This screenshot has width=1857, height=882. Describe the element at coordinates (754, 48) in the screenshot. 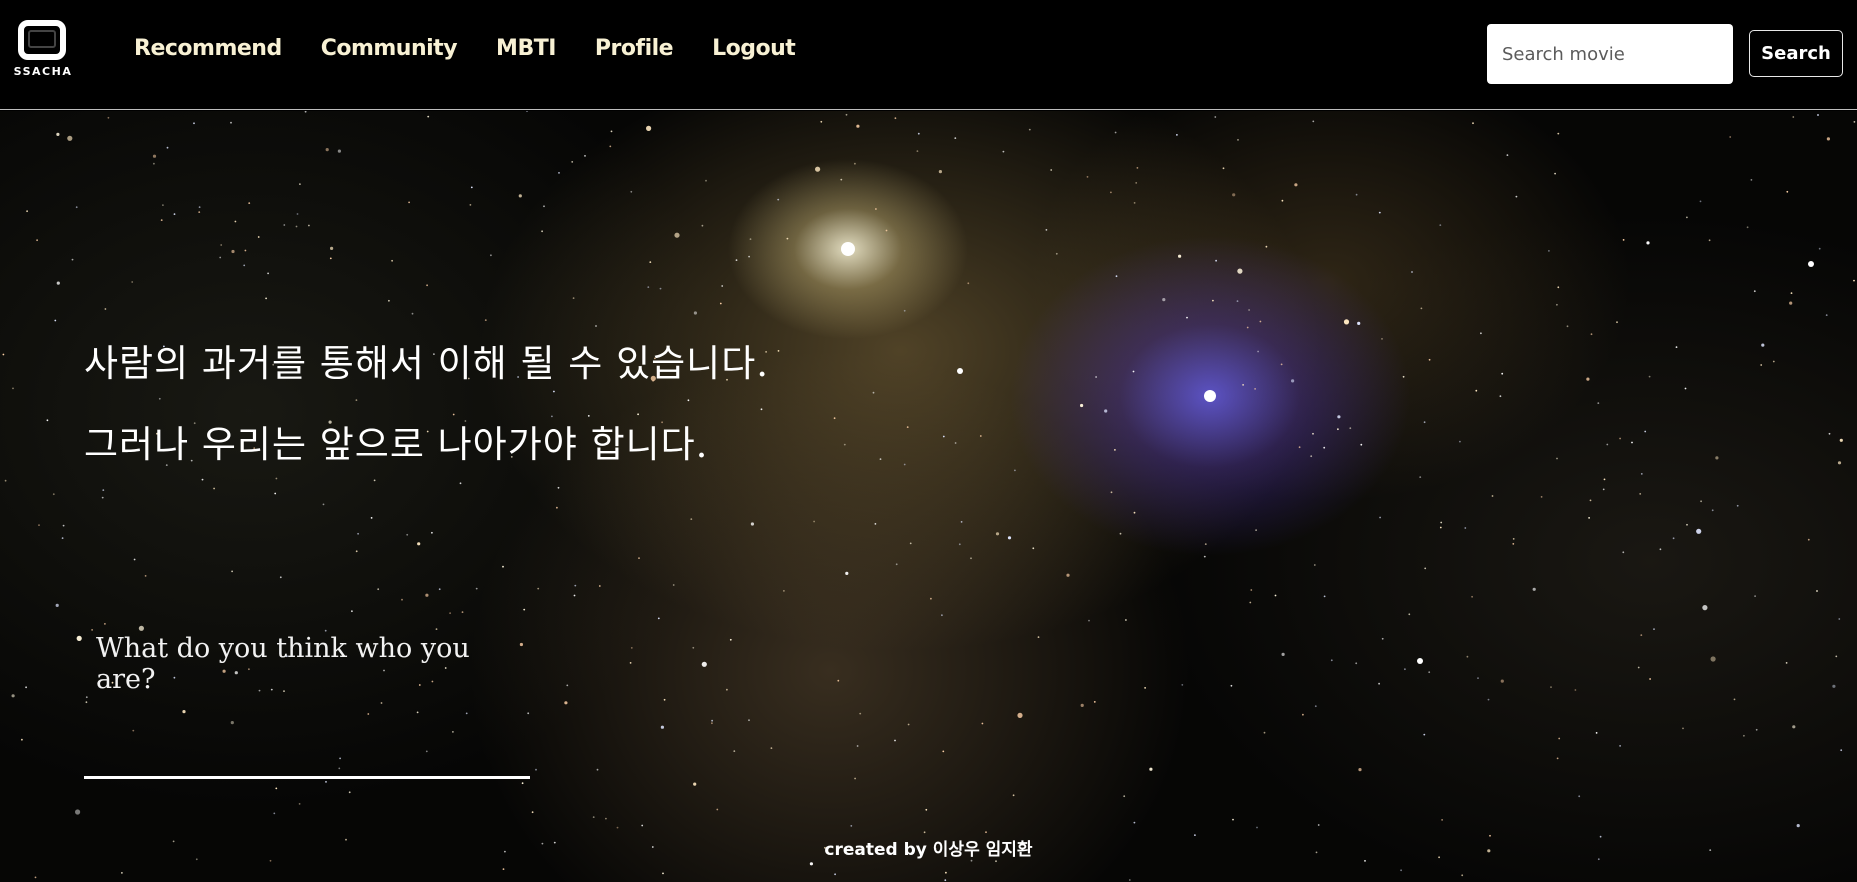

I see `nav-logout-link: Logout` at that location.